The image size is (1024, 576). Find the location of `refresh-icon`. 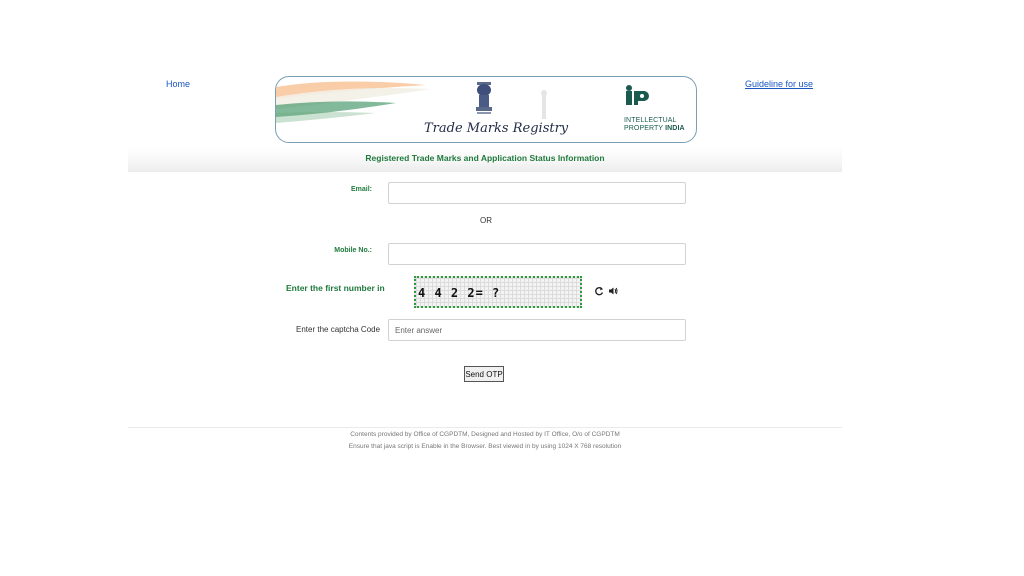

refresh-icon is located at coordinates (599, 291).